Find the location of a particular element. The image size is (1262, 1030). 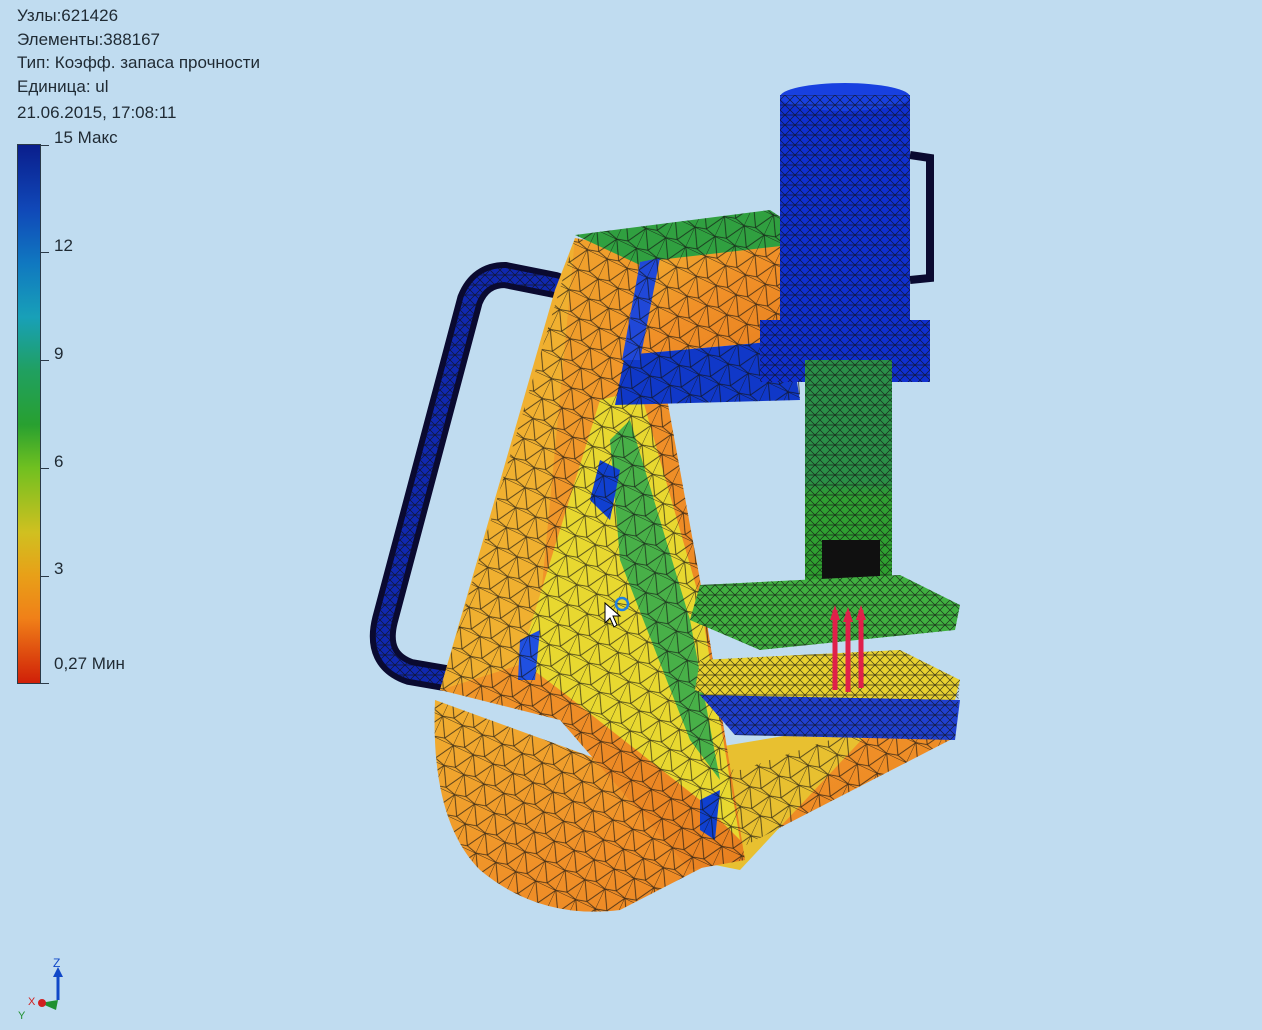

triad-x-label: X is located at coordinates (32, 1002).